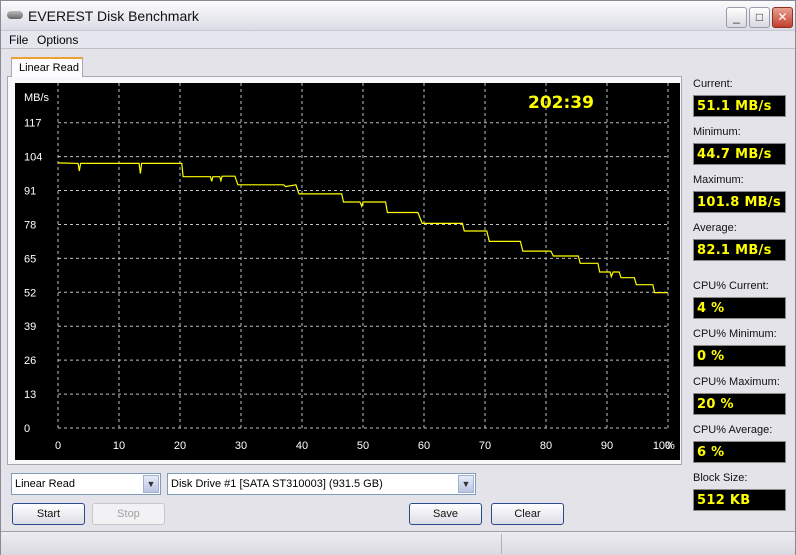 The height and width of the screenshot is (555, 796). I want to click on y-tick-label: 78, so click(30, 225).